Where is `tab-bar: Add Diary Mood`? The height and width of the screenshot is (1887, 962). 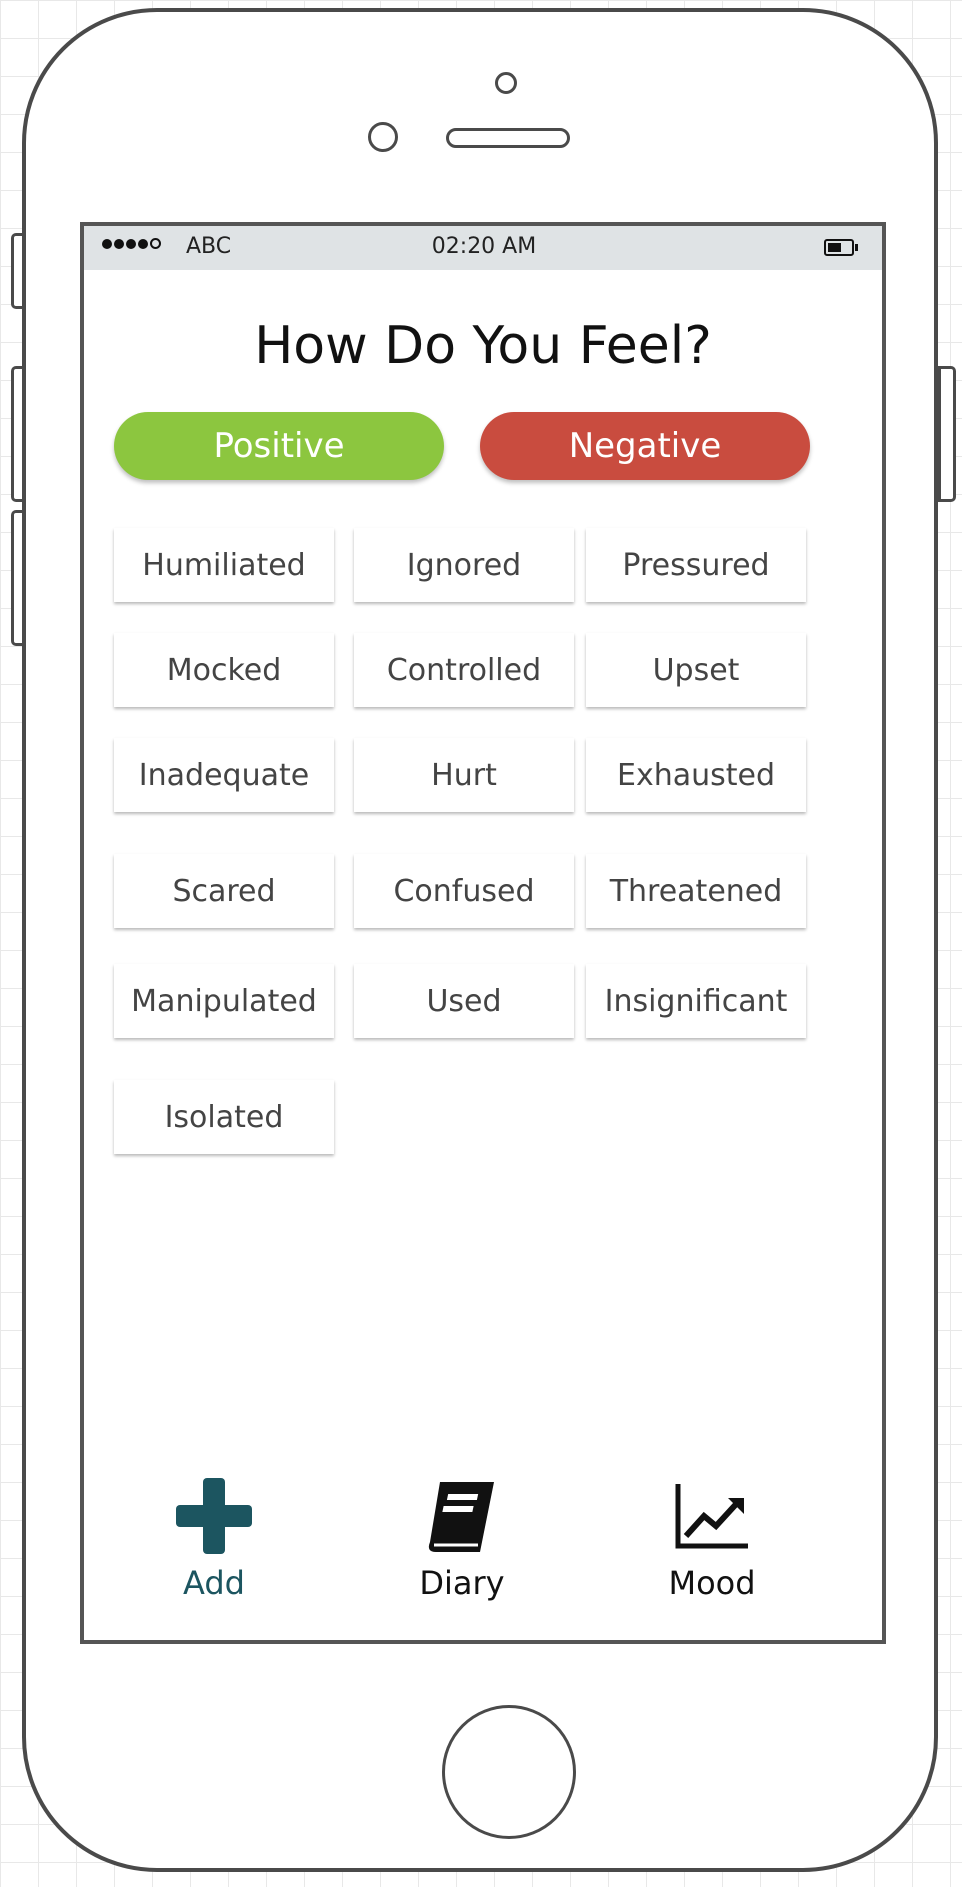 tab-bar: Add Diary Mood is located at coordinates (483, 1546).